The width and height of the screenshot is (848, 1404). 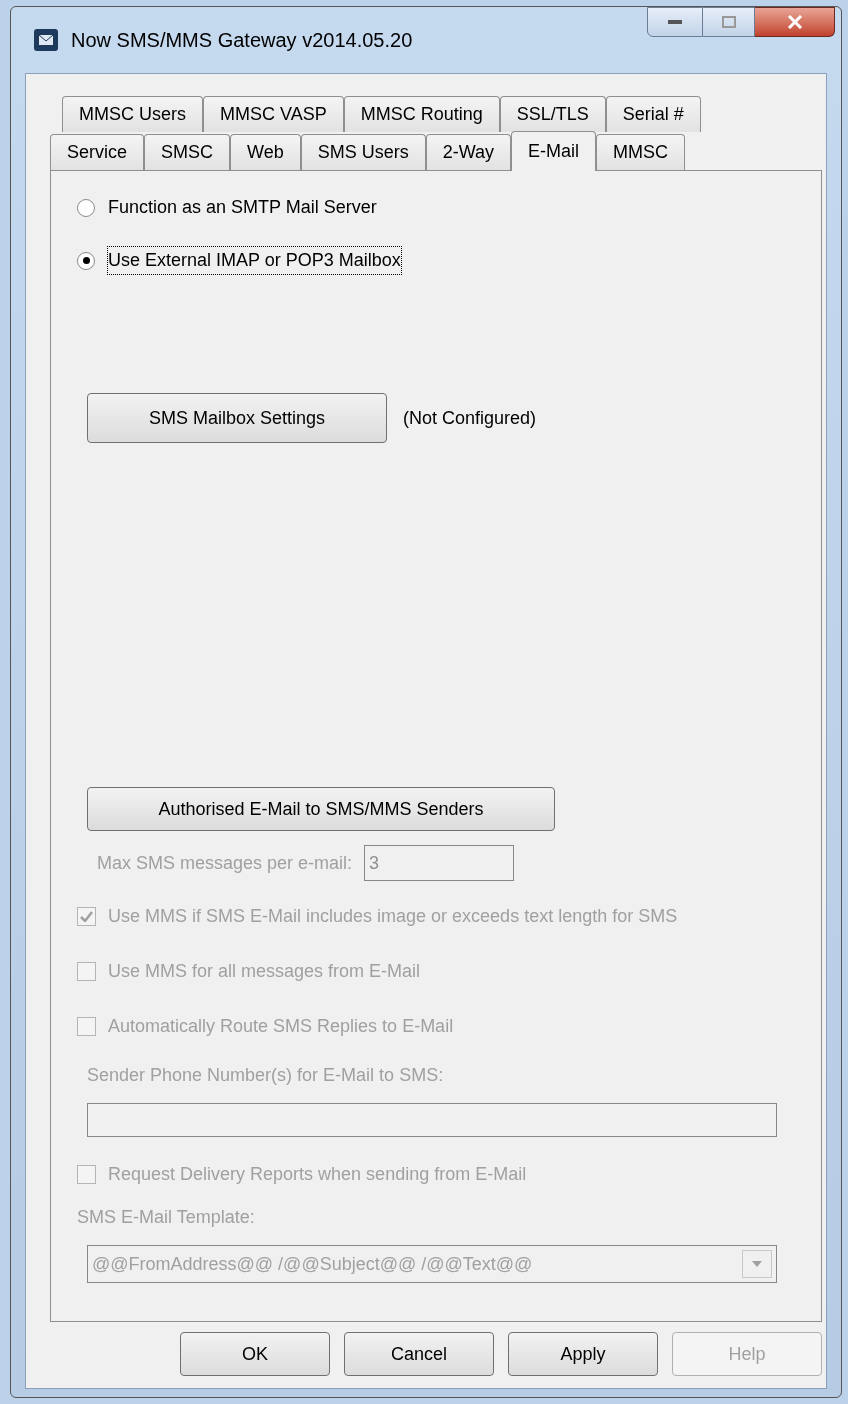 I want to click on checkbox-label: Automatically Route SMS Replies to E-Mail, so click(x=281, y=1026).